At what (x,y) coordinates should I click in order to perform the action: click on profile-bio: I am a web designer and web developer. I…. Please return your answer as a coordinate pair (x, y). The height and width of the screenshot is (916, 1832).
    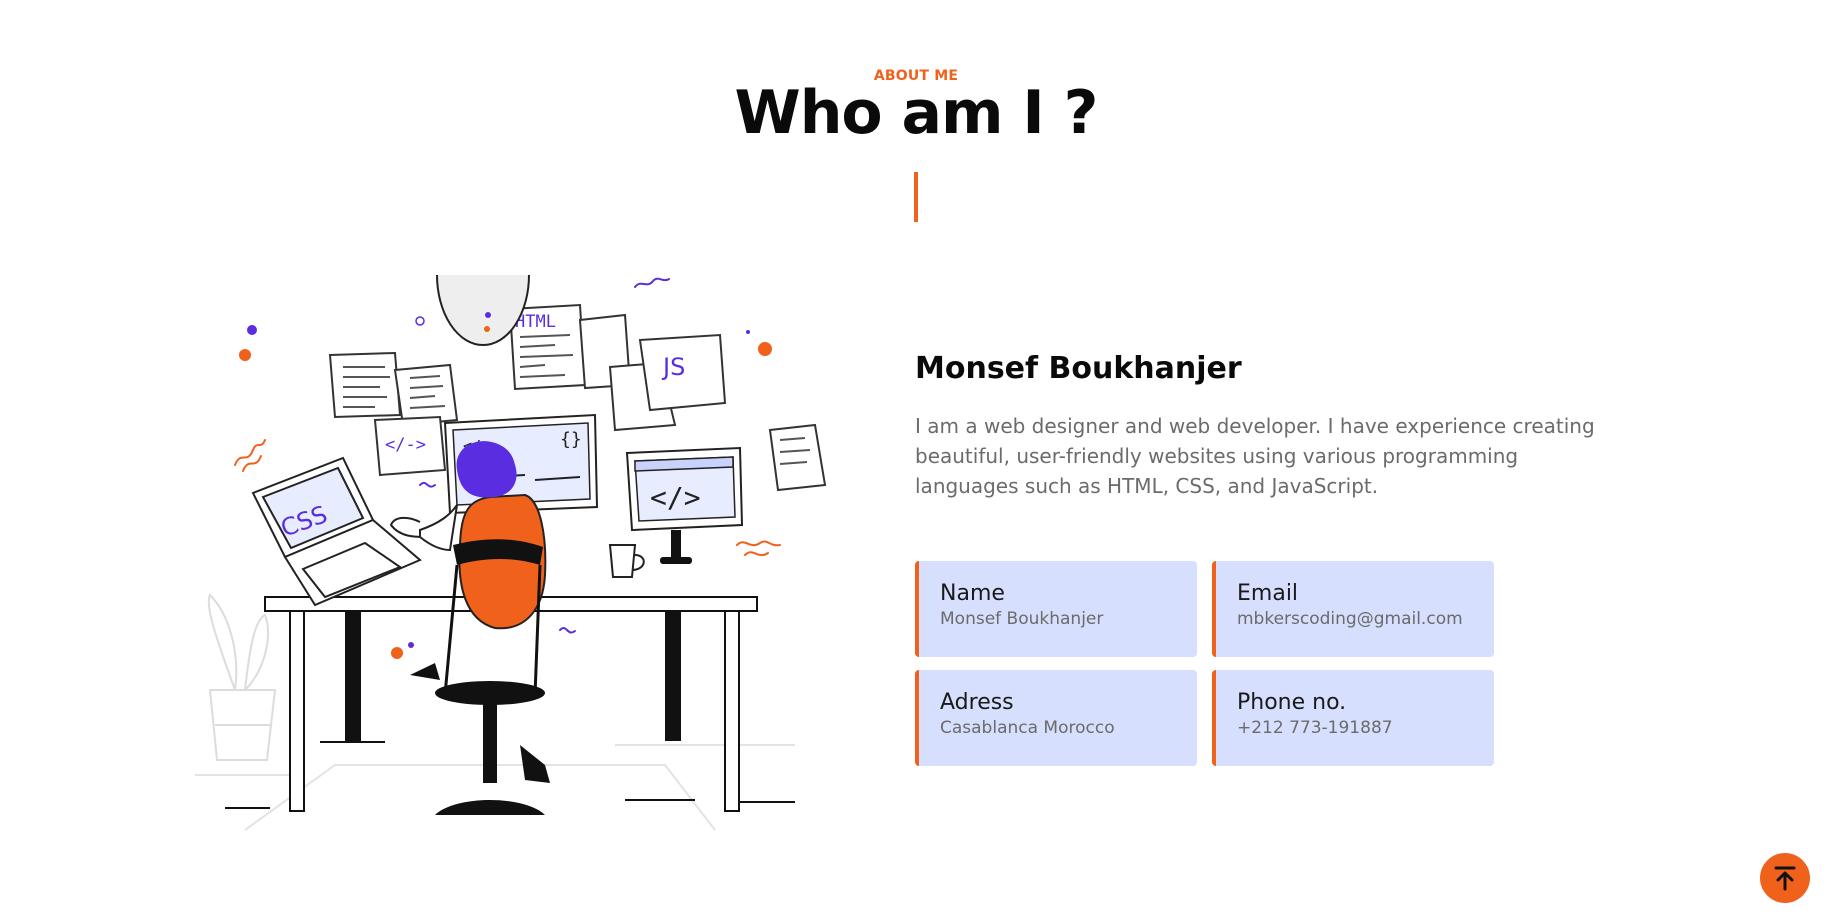
    Looking at the image, I should click on (1255, 456).